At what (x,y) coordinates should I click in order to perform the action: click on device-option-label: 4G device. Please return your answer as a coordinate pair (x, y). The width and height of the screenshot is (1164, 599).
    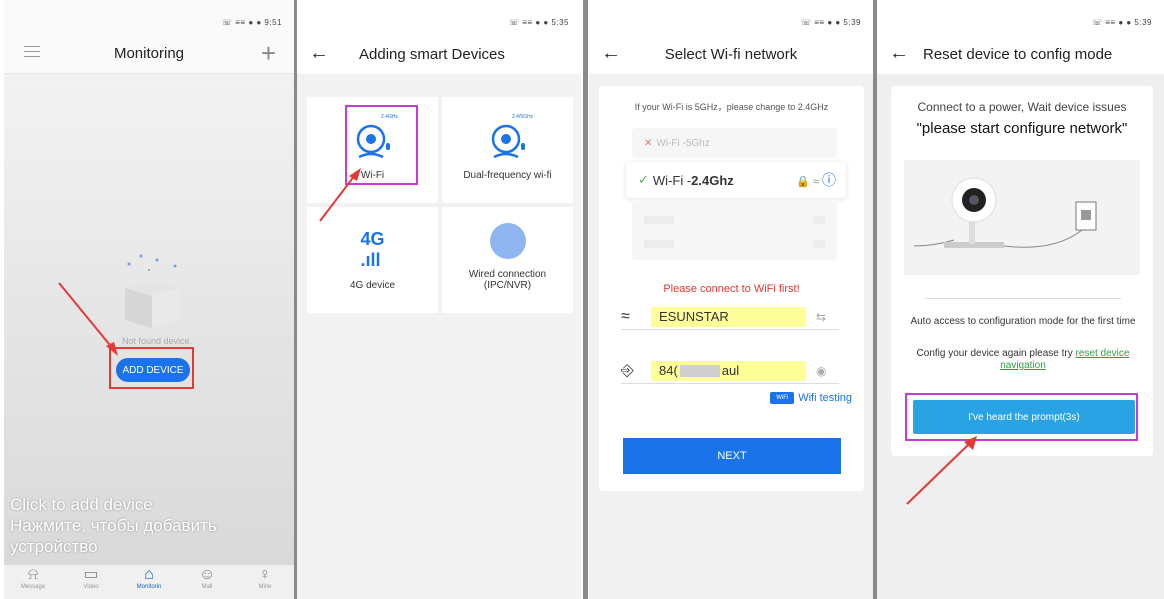
    Looking at the image, I should click on (372, 285).